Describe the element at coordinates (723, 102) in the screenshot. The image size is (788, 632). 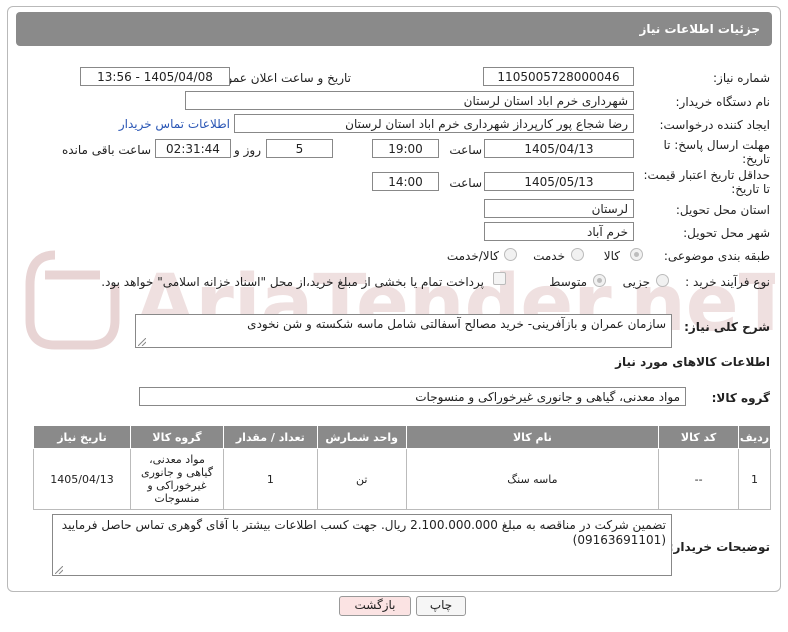
I see `buyer-org-label: نام دستگاه خریدار:` at that location.